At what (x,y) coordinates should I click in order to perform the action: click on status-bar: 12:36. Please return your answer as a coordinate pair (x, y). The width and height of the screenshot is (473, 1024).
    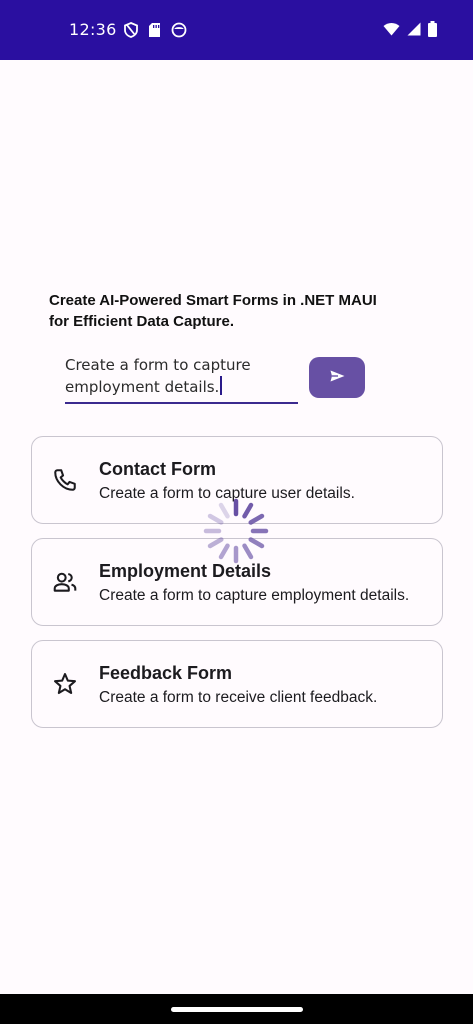
    Looking at the image, I should click on (236, 30).